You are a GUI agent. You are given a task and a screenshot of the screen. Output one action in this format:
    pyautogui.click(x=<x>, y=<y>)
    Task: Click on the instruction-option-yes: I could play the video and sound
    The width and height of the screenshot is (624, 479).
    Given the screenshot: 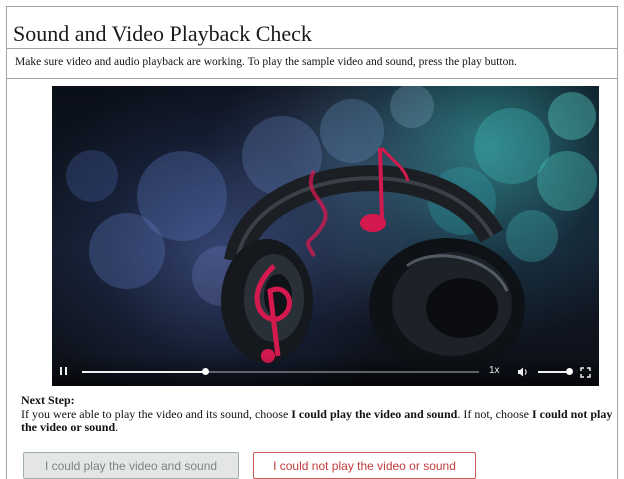 What is the action you would take?
    pyautogui.click(x=374, y=414)
    